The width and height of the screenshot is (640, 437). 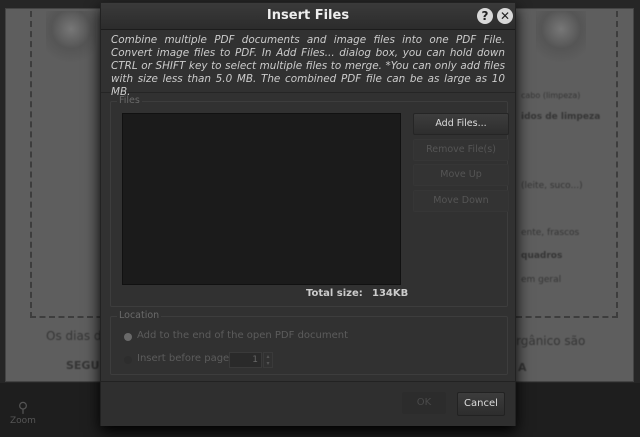 What do you see at coordinates (541, 280) in the screenshot?
I see `bg-text: em geral` at bounding box center [541, 280].